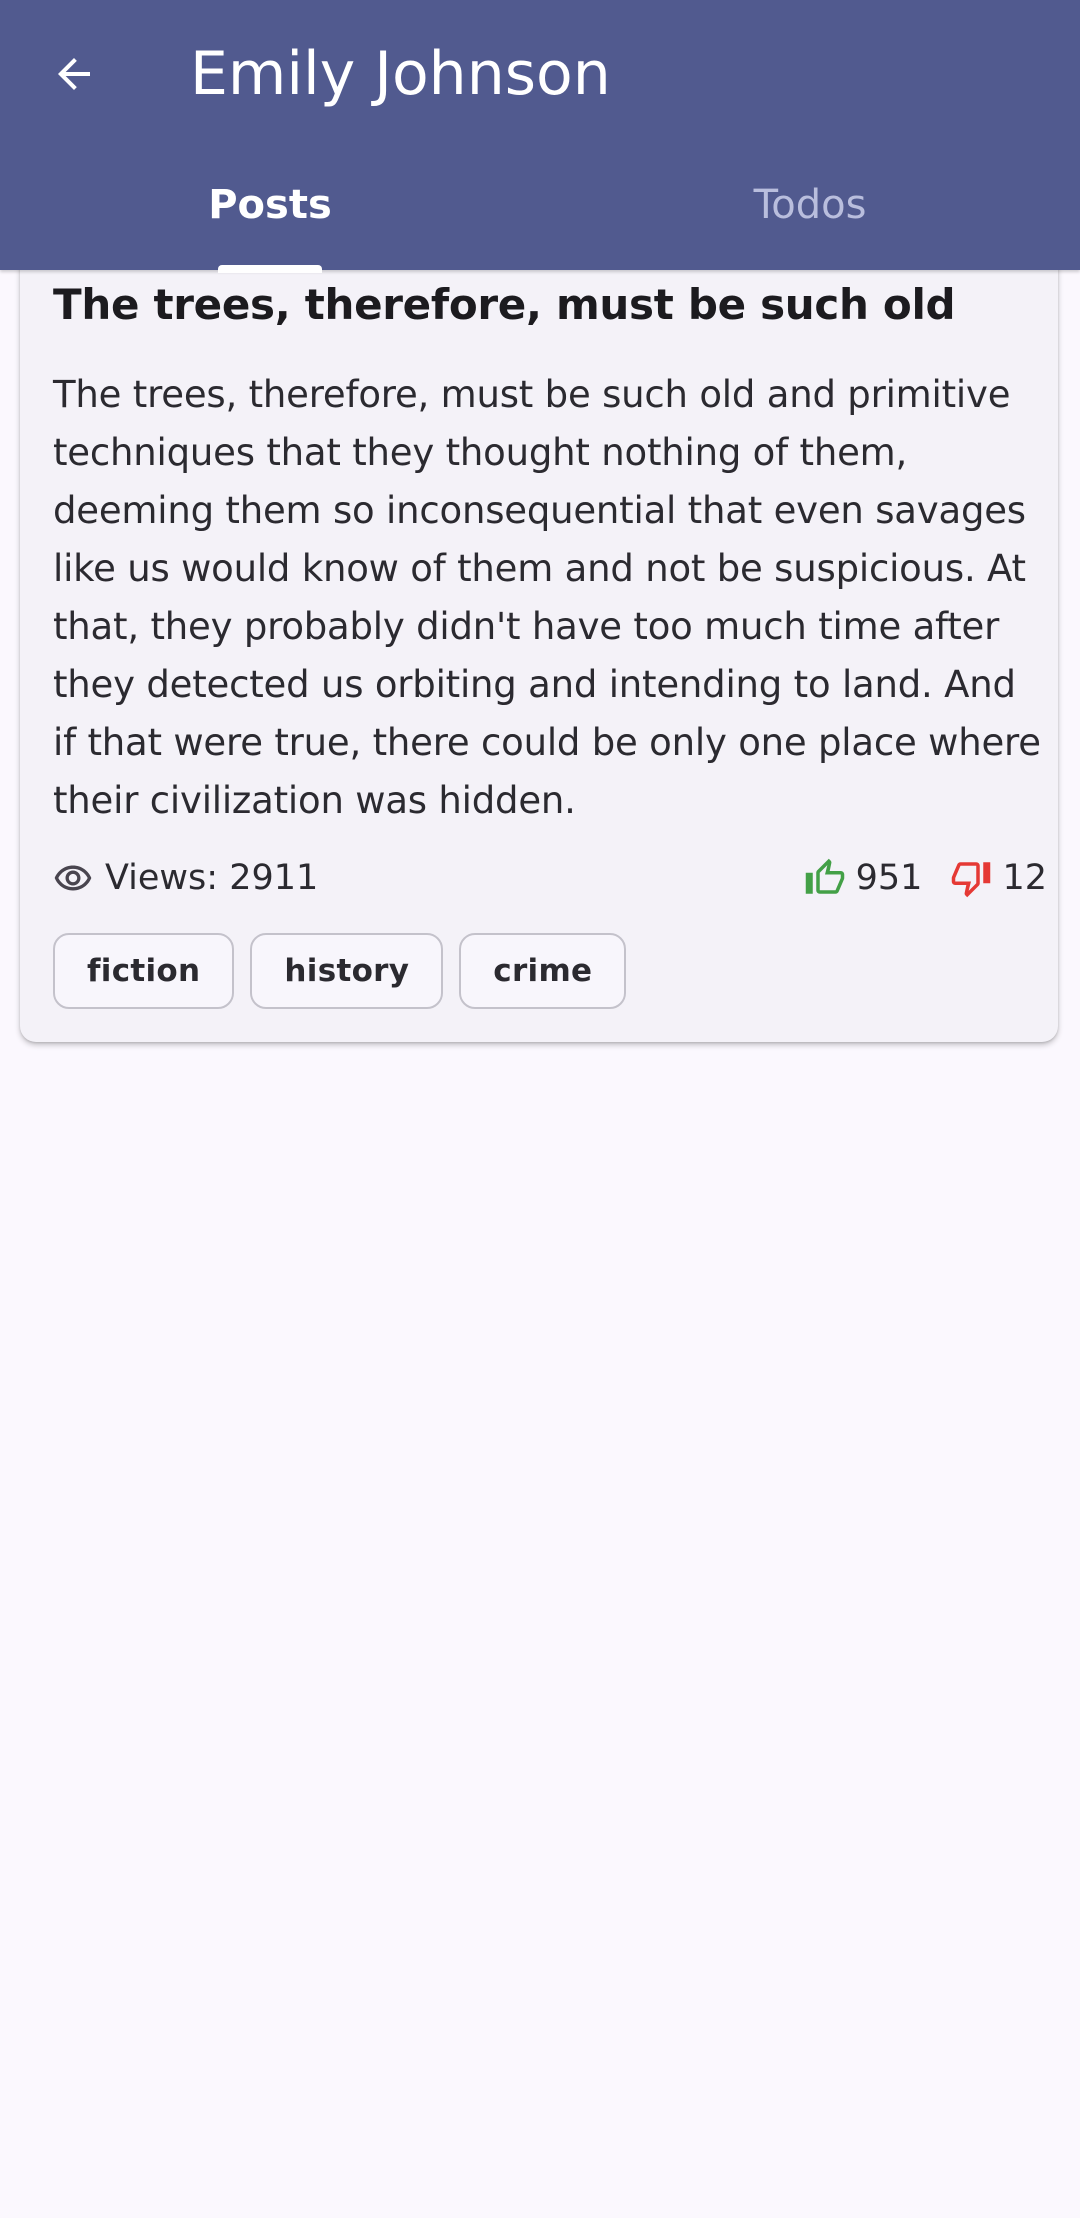 This screenshot has height=2218, width=1080. What do you see at coordinates (540, 135) in the screenshot?
I see `app-bar: Emily Johnson Posts Todos` at bounding box center [540, 135].